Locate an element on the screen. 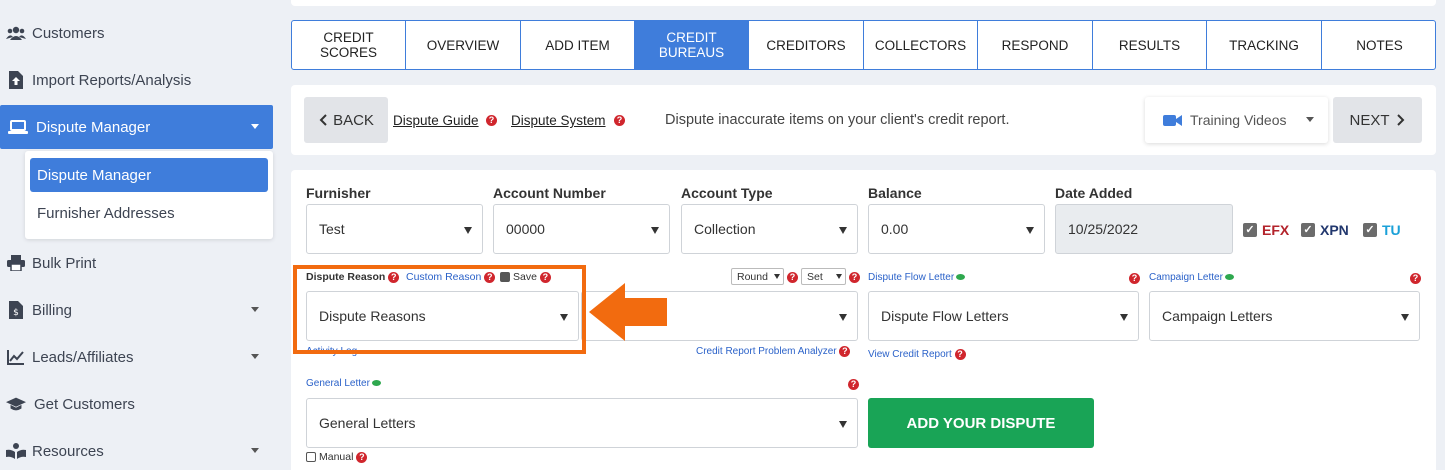  sidebar-item-import-reports: Import Reports/Analysis is located at coordinates (136, 80).